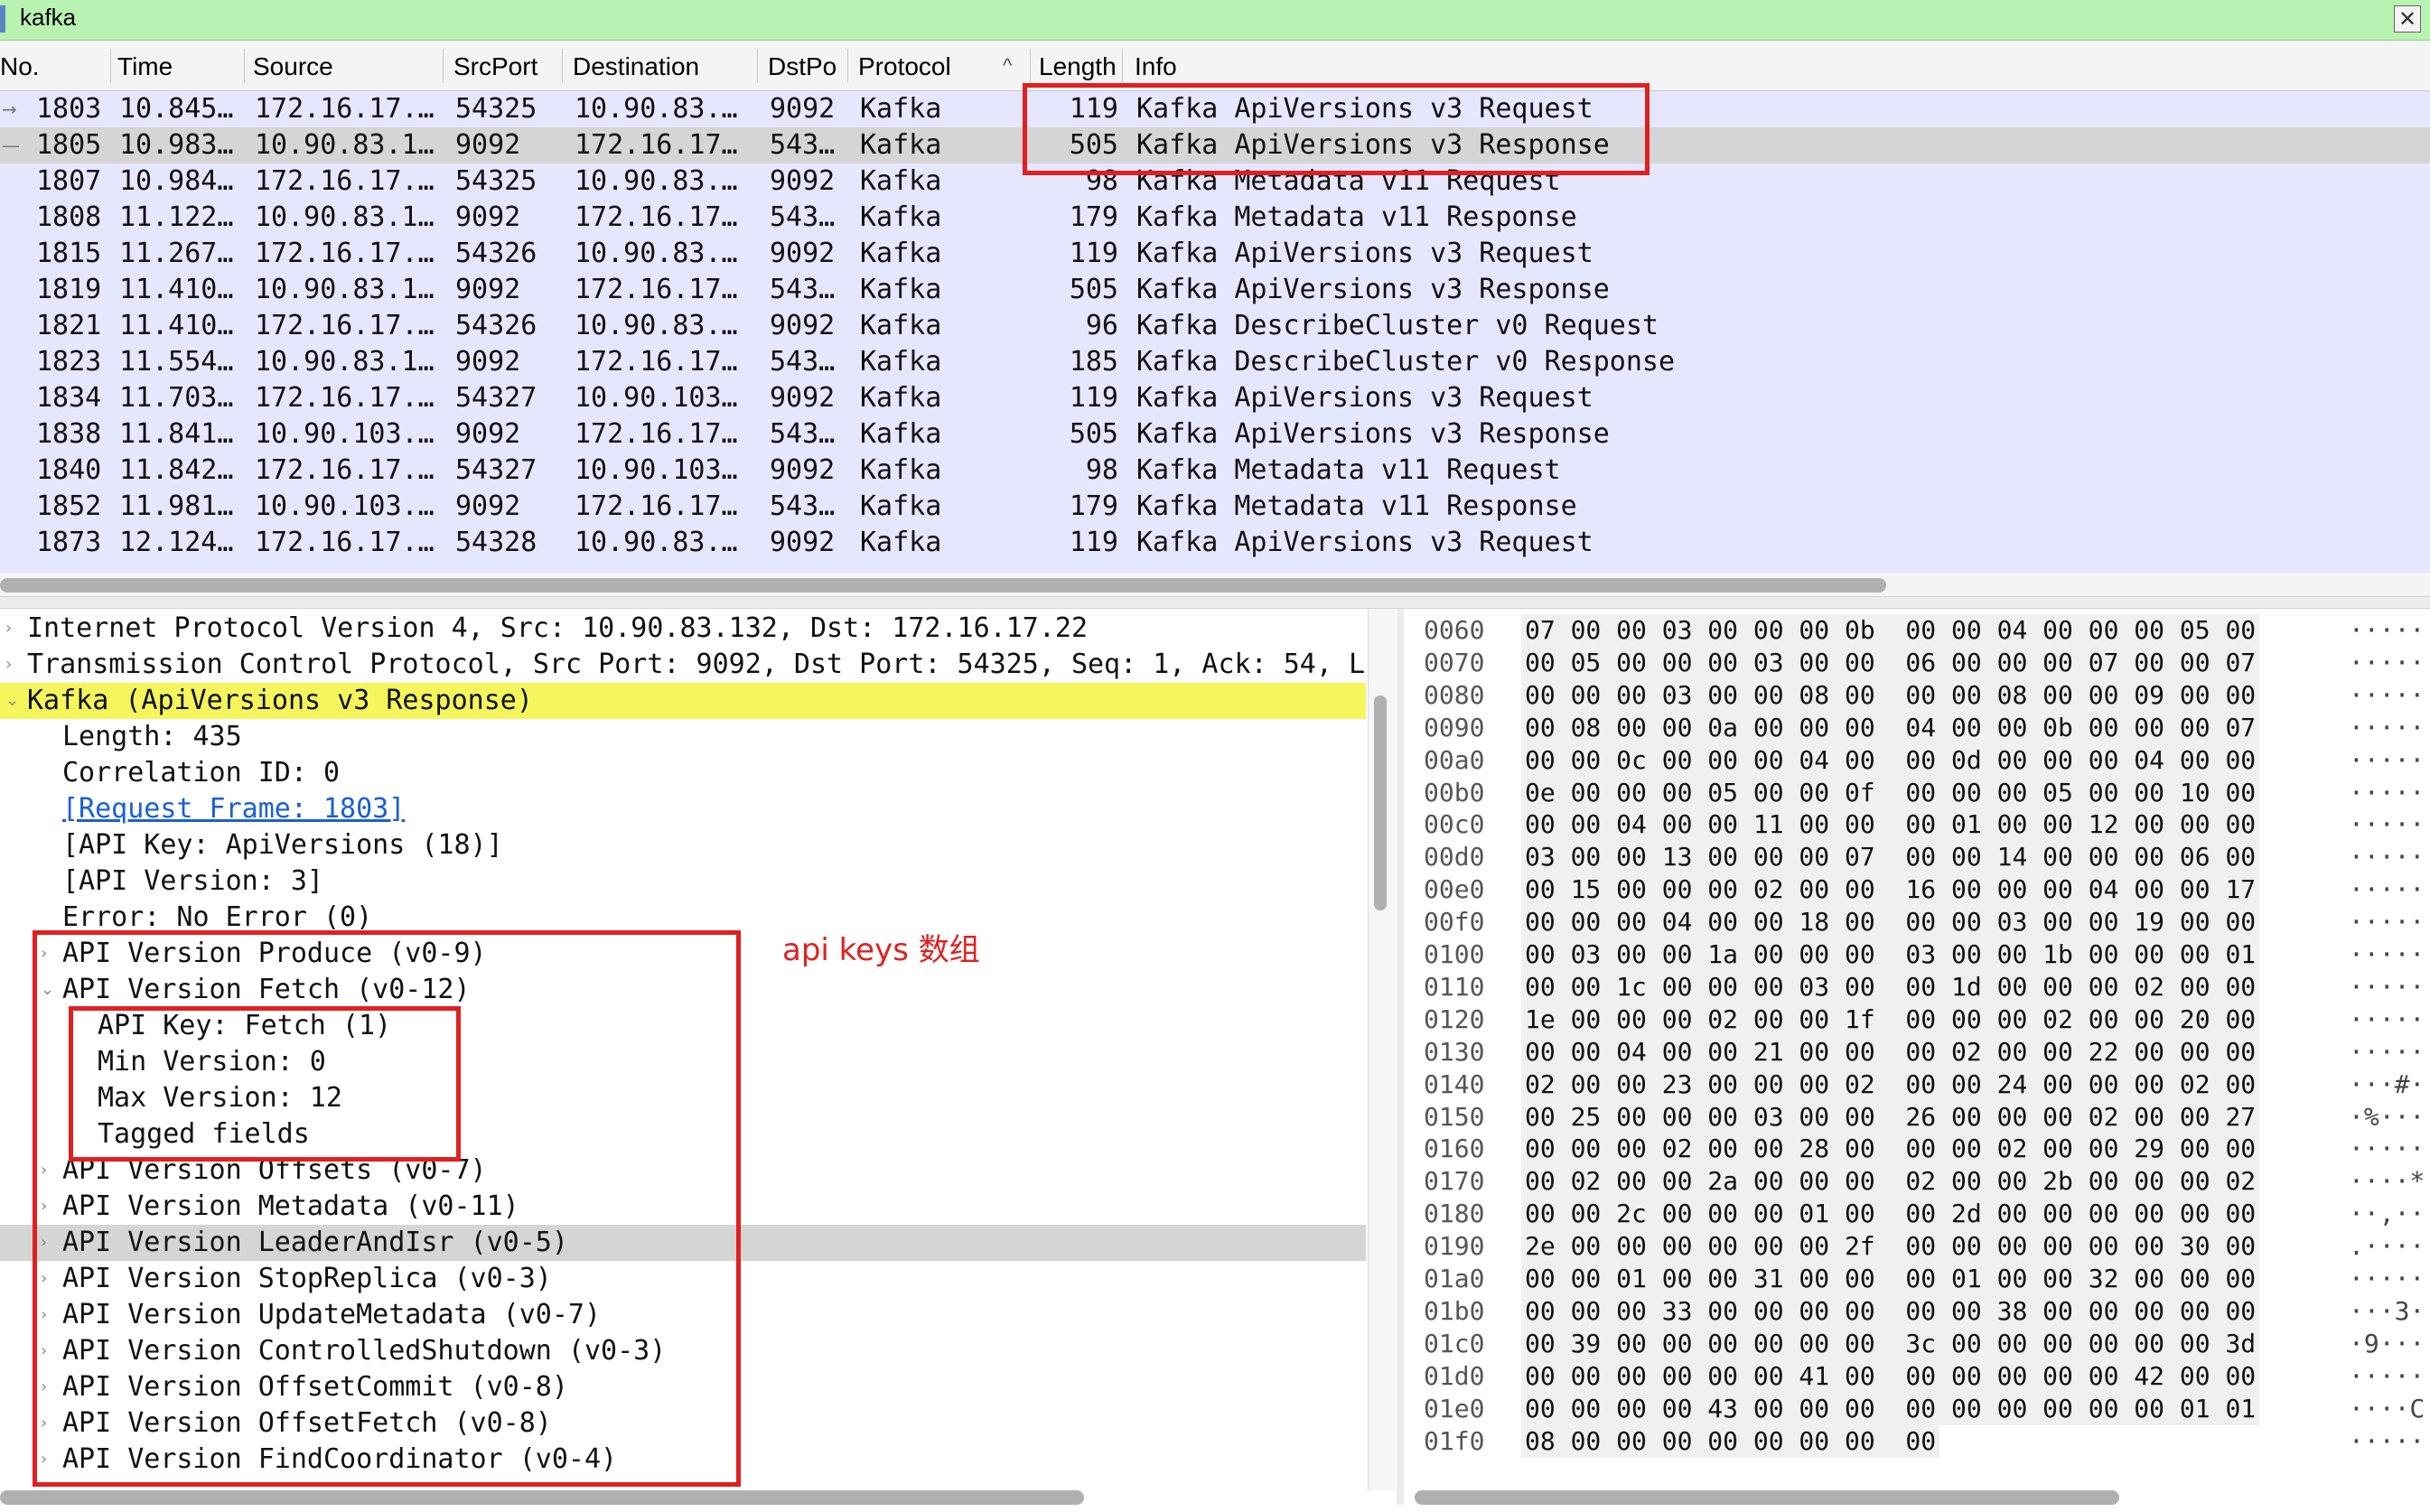 The image size is (2430, 1512). Describe the element at coordinates (683, 845) in the screenshot. I see `detail-tree-item: [API Key: ApiVersions (18)]` at that location.